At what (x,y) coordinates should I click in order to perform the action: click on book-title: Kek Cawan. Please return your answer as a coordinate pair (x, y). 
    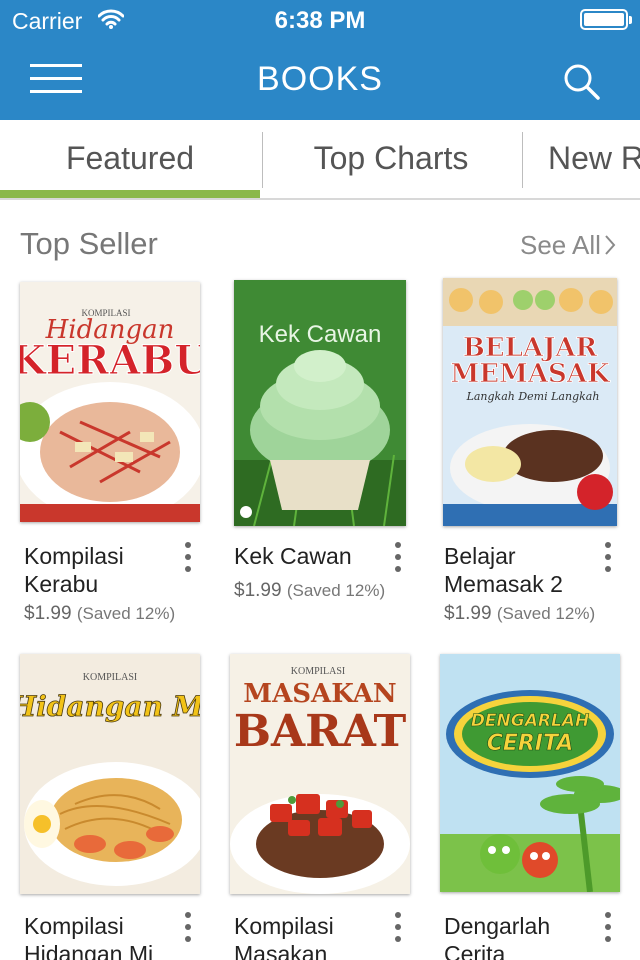
    Looking at the image, I should click on (309, 556).